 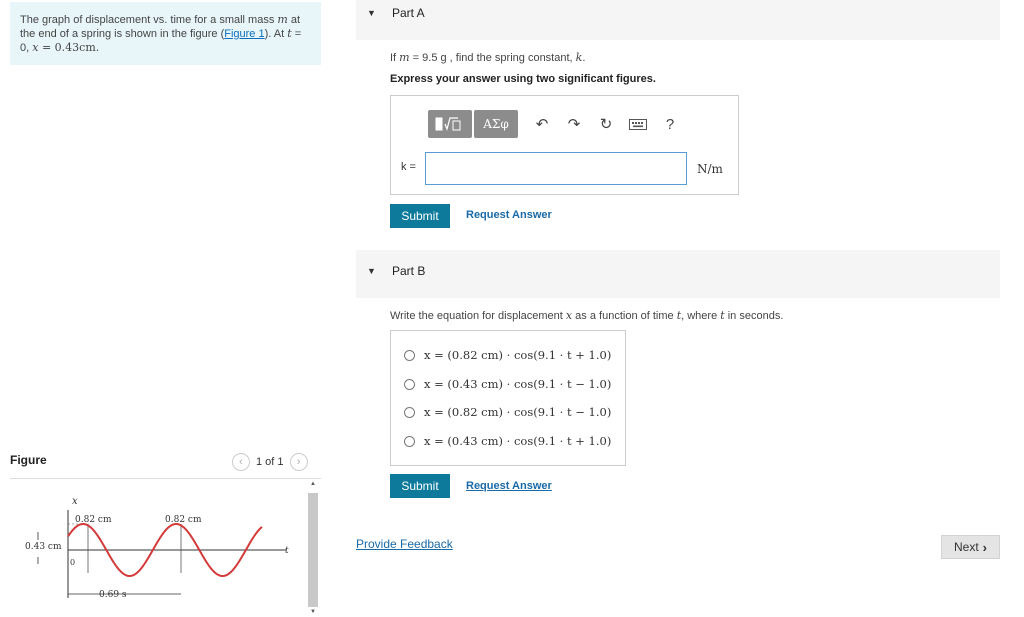 What do you see at coordinates (420, 486) in the screenshot?
I see `part-b-submit-button: Submit` at bounding box center [420, 486].